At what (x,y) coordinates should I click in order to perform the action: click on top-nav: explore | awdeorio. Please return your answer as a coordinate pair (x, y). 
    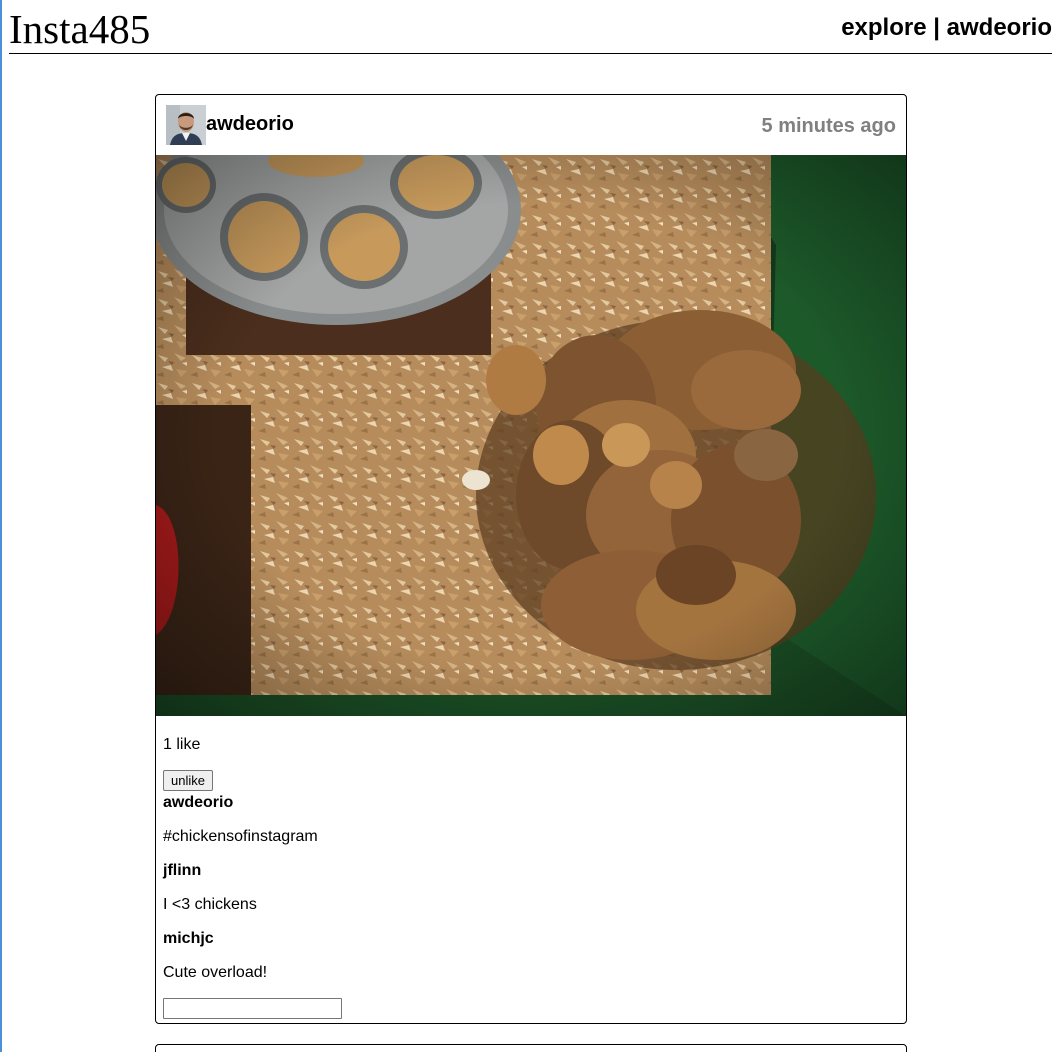
    Looking at the image, I should click on (946, 28).